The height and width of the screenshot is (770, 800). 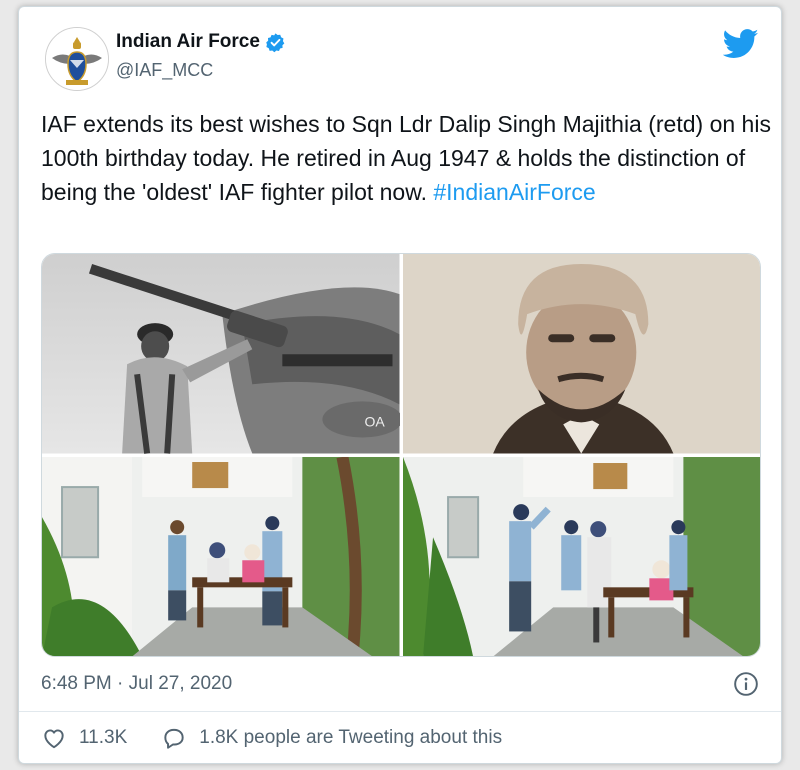 What do you see at coordinates (221, 354) in the screenshot?
I see `photo-pilot-aircraft: OA` at bounding box center [221, 354].